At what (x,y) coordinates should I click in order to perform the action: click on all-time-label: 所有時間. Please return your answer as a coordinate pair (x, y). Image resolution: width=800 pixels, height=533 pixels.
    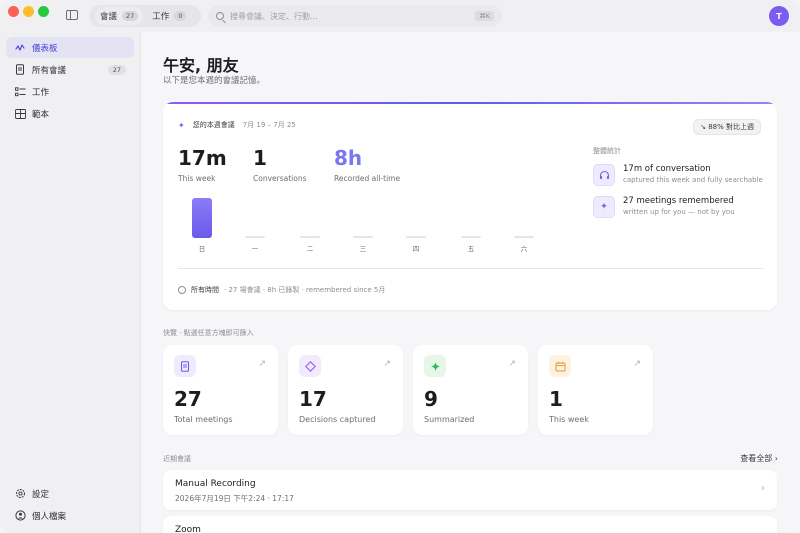
    Looking at the image, I should click on (205, 290).